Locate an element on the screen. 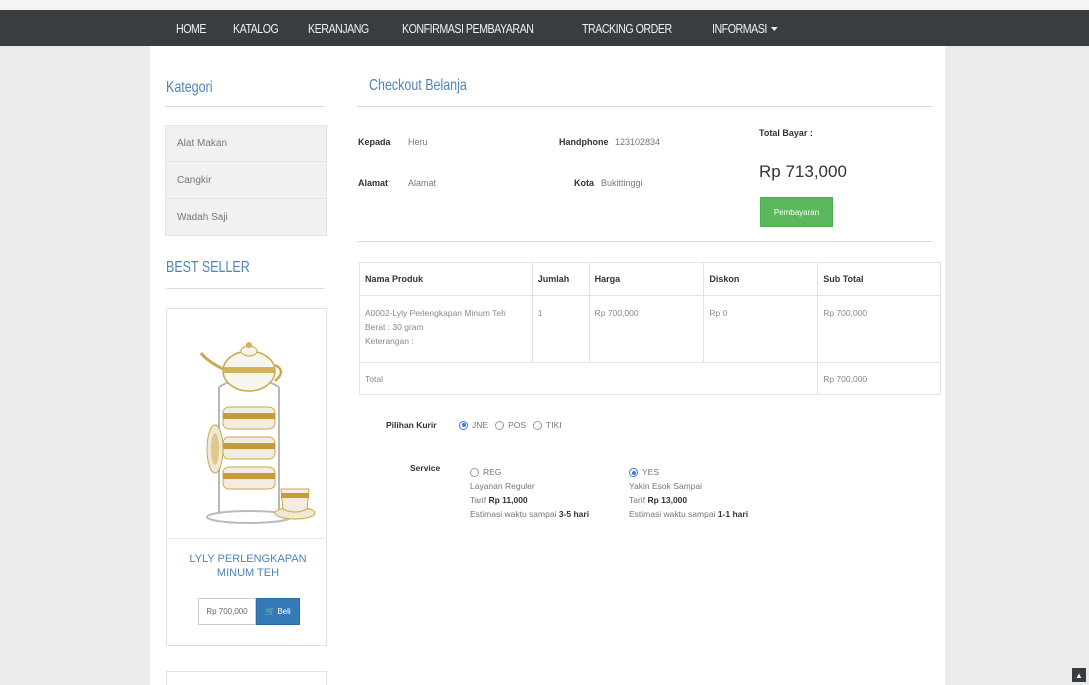 This screenshot has height=685, width=1089. scroll-top-button: ▲ is located at coordinates (1079, 675).